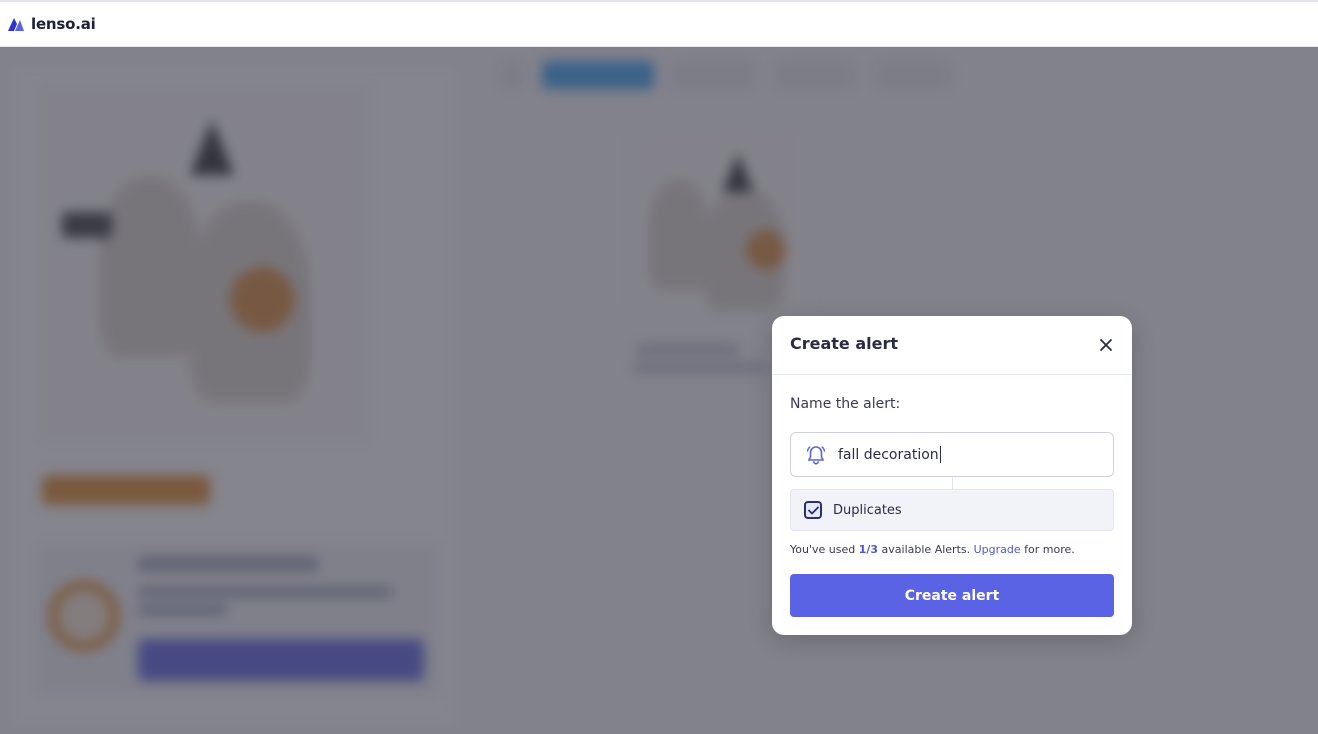  Describe the element at coordinates (952, 483) in the screenshot. I see `divider` at that location.